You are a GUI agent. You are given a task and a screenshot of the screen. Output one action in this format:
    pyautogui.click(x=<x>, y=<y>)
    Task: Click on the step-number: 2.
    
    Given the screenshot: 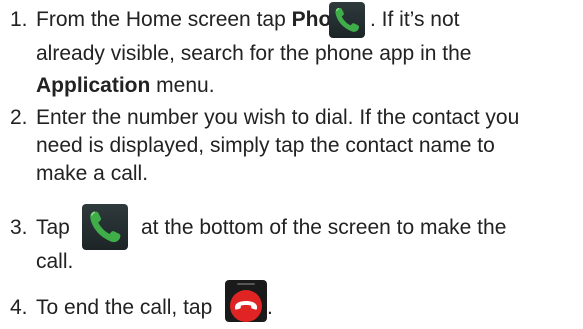 What is the action you would take?
    pyautogui.click(x=19, y=117)
    